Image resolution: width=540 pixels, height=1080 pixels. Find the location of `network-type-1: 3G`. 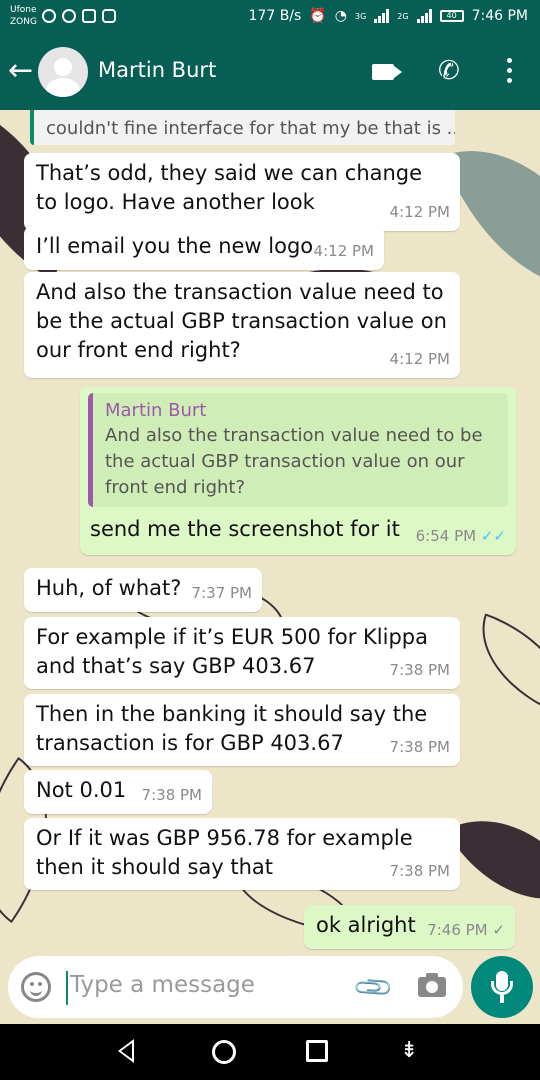

network-type-1: 3G is located at coordinates (360, 16).